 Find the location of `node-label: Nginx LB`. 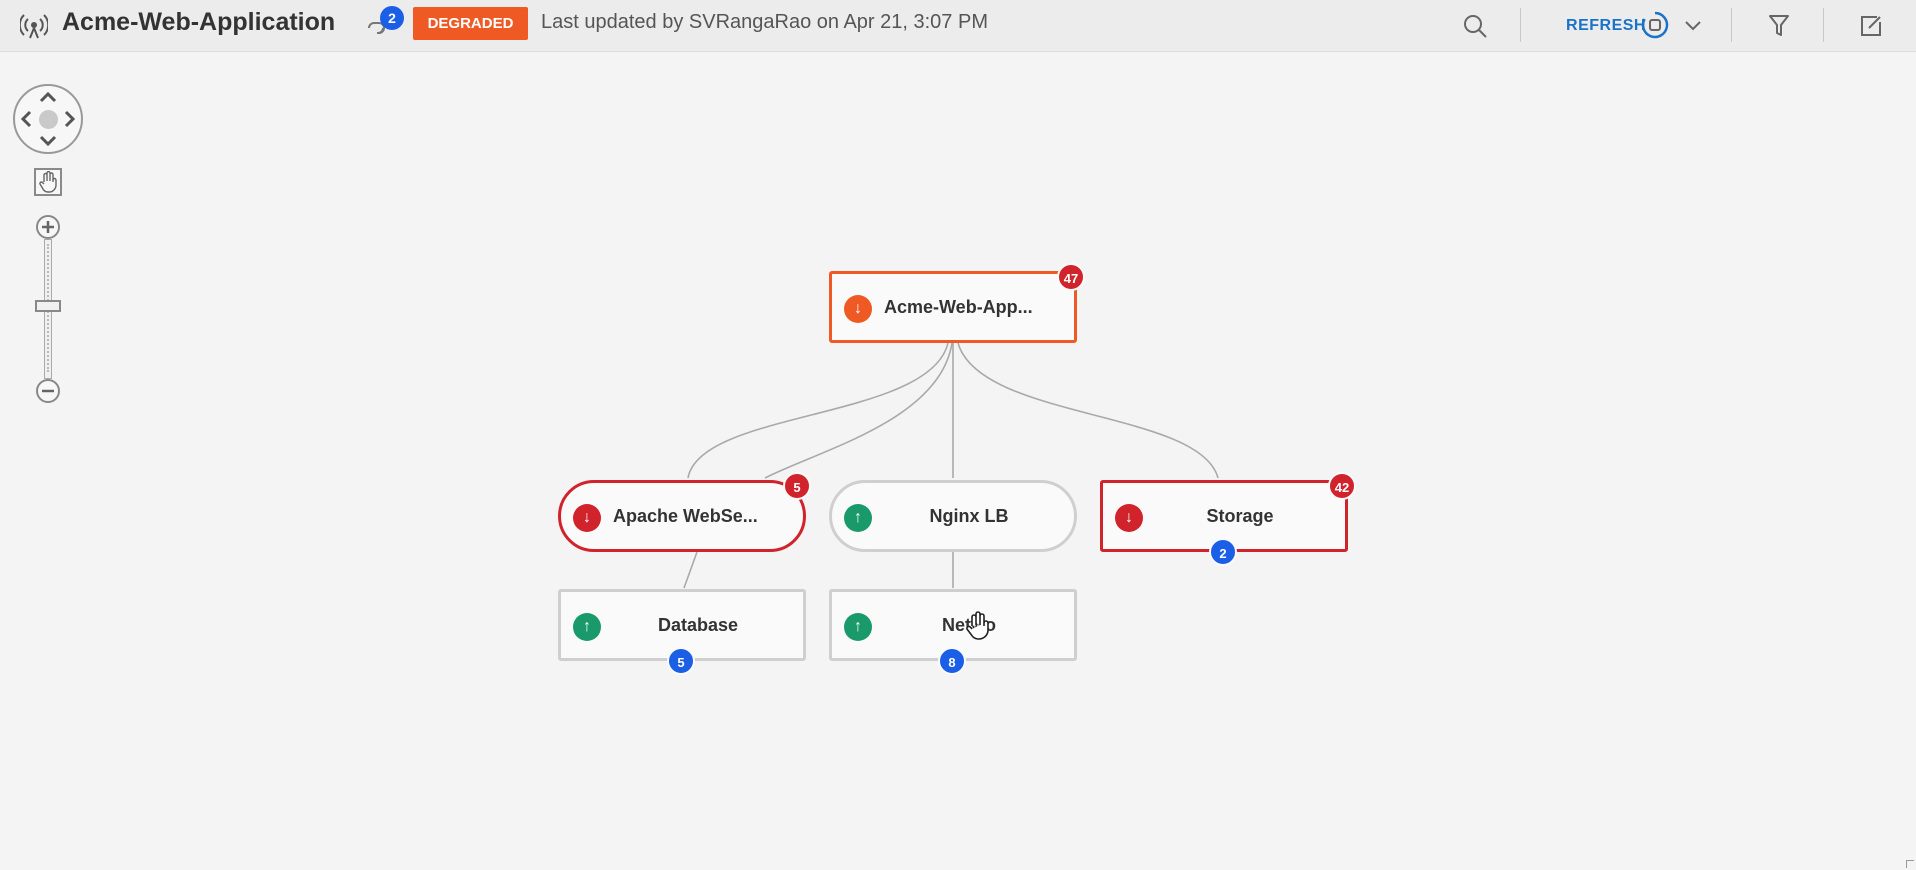

node-label: Nginx LB is located at coordinates (969, 516).